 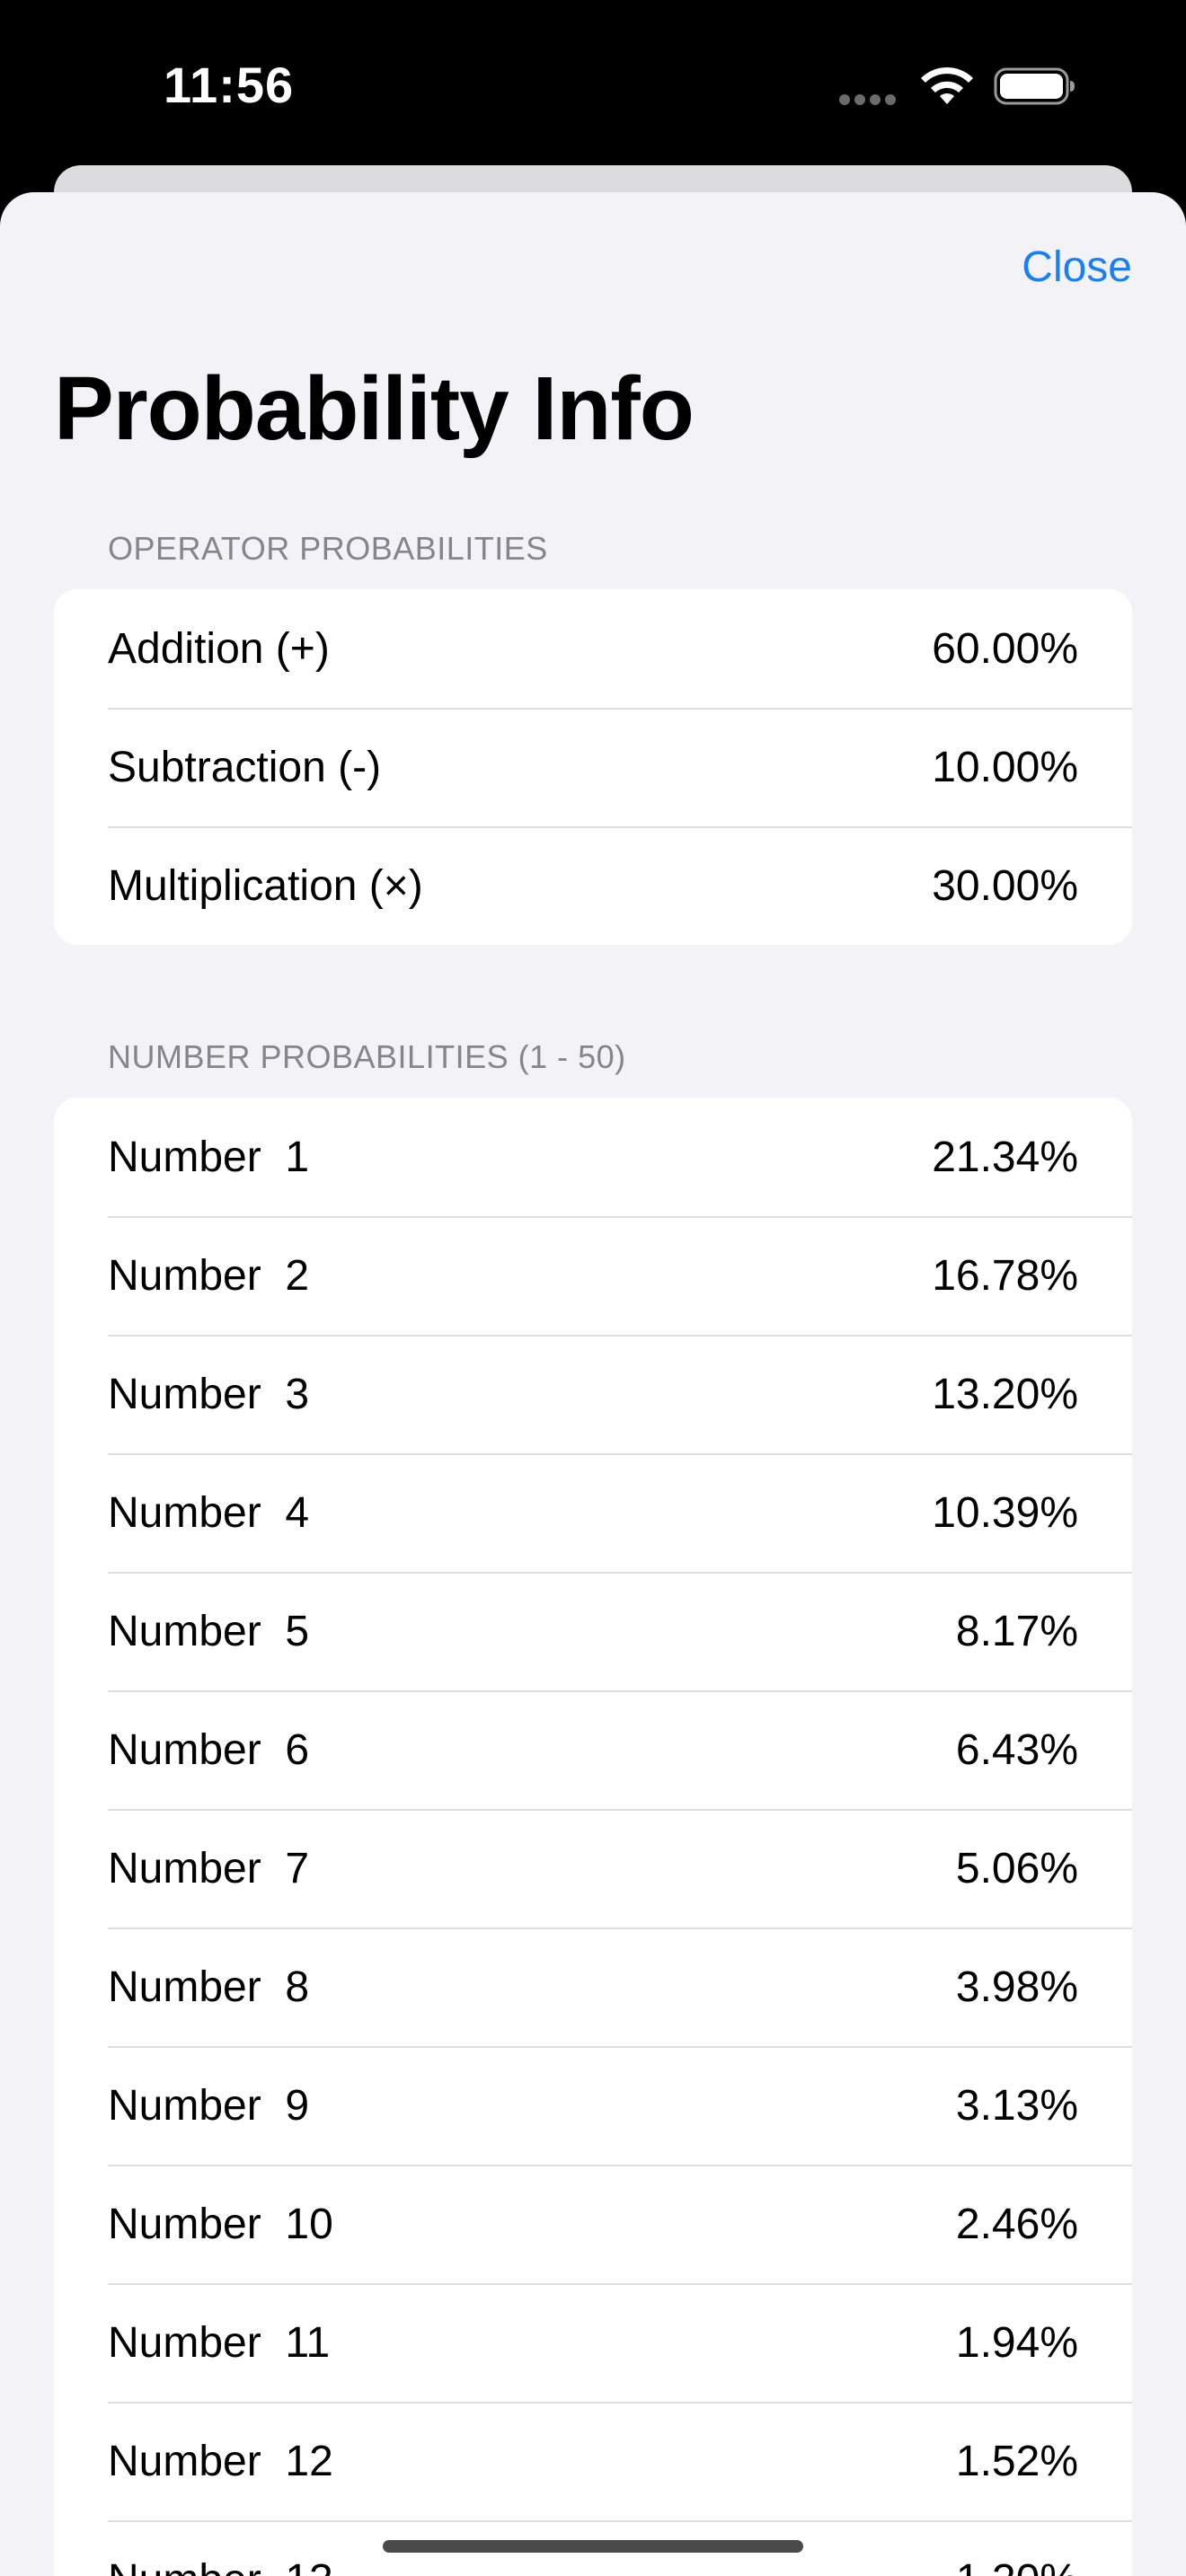 I want to click on number-value: 1.94%, so click(x=1016, y=2342).